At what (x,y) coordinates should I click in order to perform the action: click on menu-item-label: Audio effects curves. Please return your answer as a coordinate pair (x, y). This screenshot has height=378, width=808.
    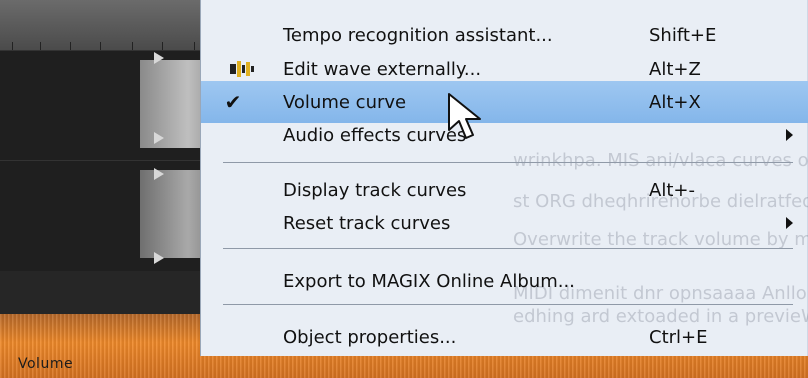
    Looking at the image, I should click on (375, 135).